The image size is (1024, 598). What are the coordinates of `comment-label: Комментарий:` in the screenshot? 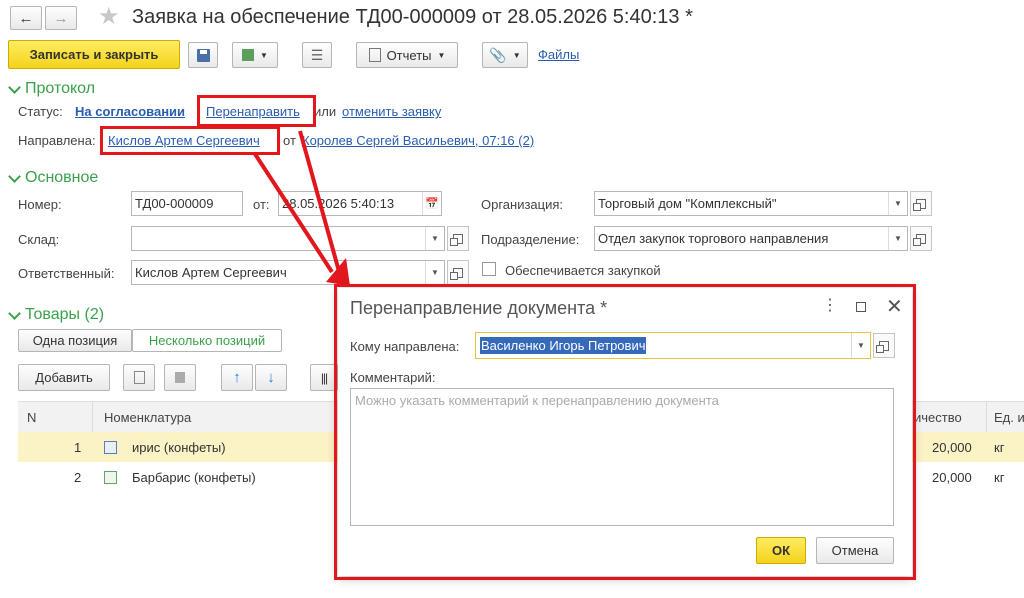 It's located at (393, 377).